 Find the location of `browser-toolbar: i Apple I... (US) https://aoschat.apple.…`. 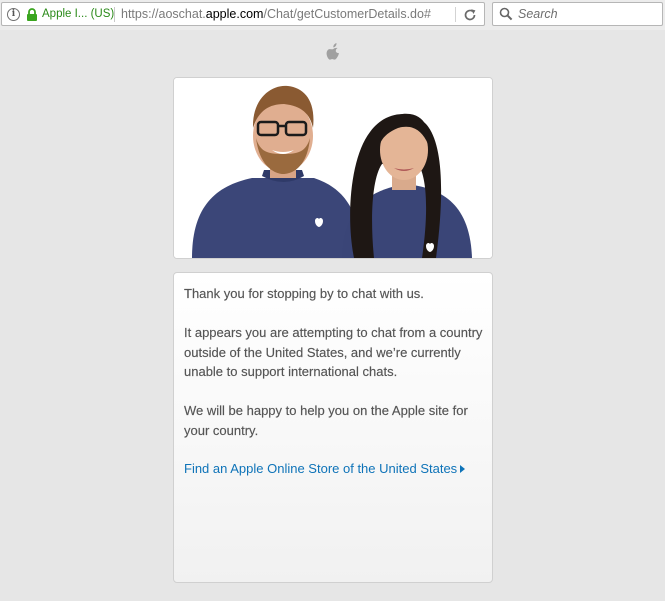

browser-toolbar: i Apple I... (US) https://aoschat.apple.… is located at coordinates (332, 15).